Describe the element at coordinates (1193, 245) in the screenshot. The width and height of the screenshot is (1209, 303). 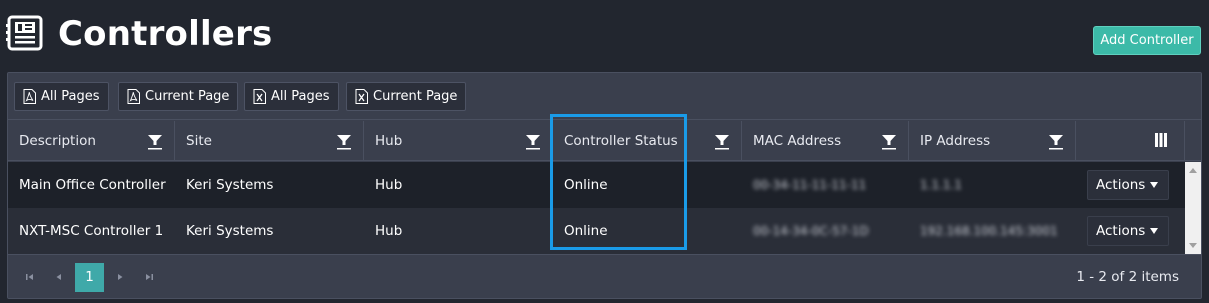
I see `scroll-down-arrow-icon` at that location.